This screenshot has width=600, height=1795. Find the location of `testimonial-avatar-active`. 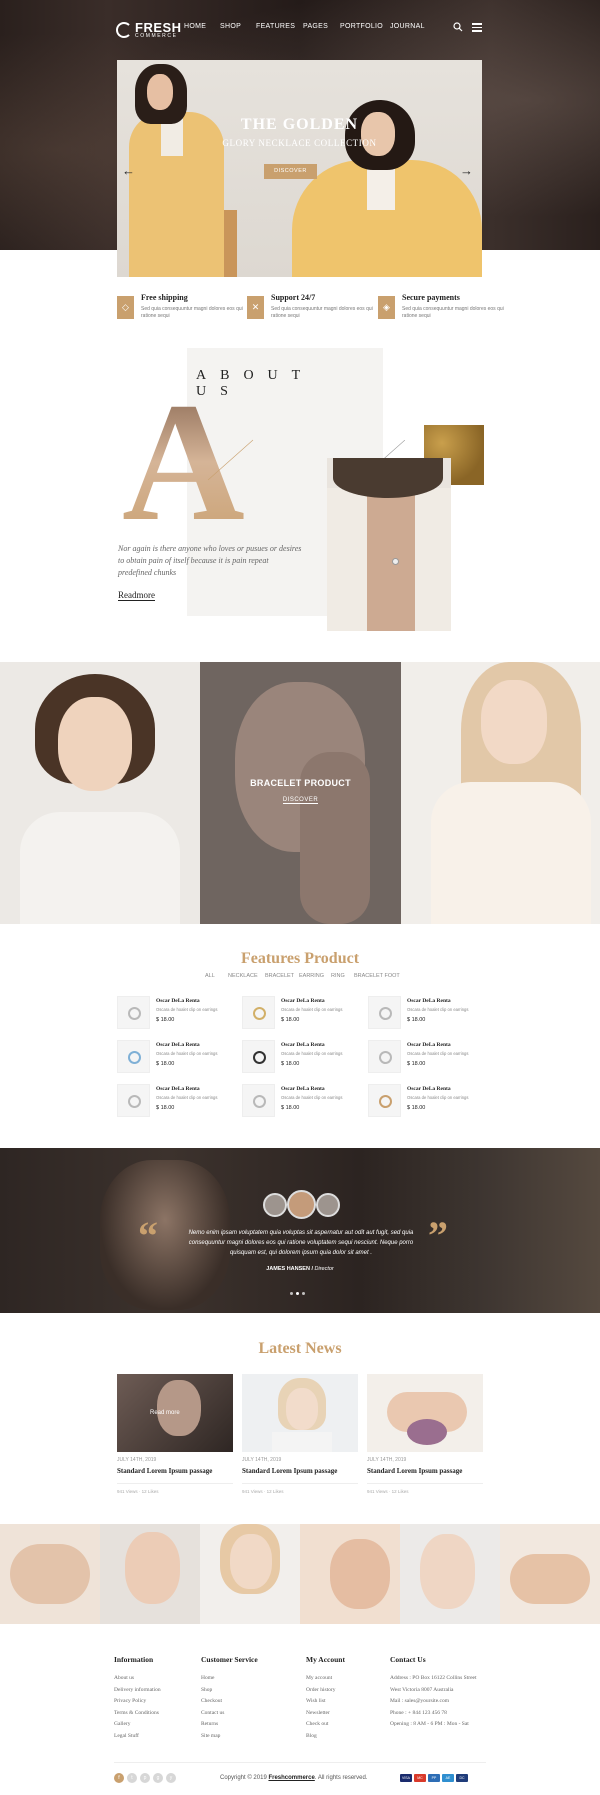

testimonial-avatar-active is located at coordinates (301, 1204).